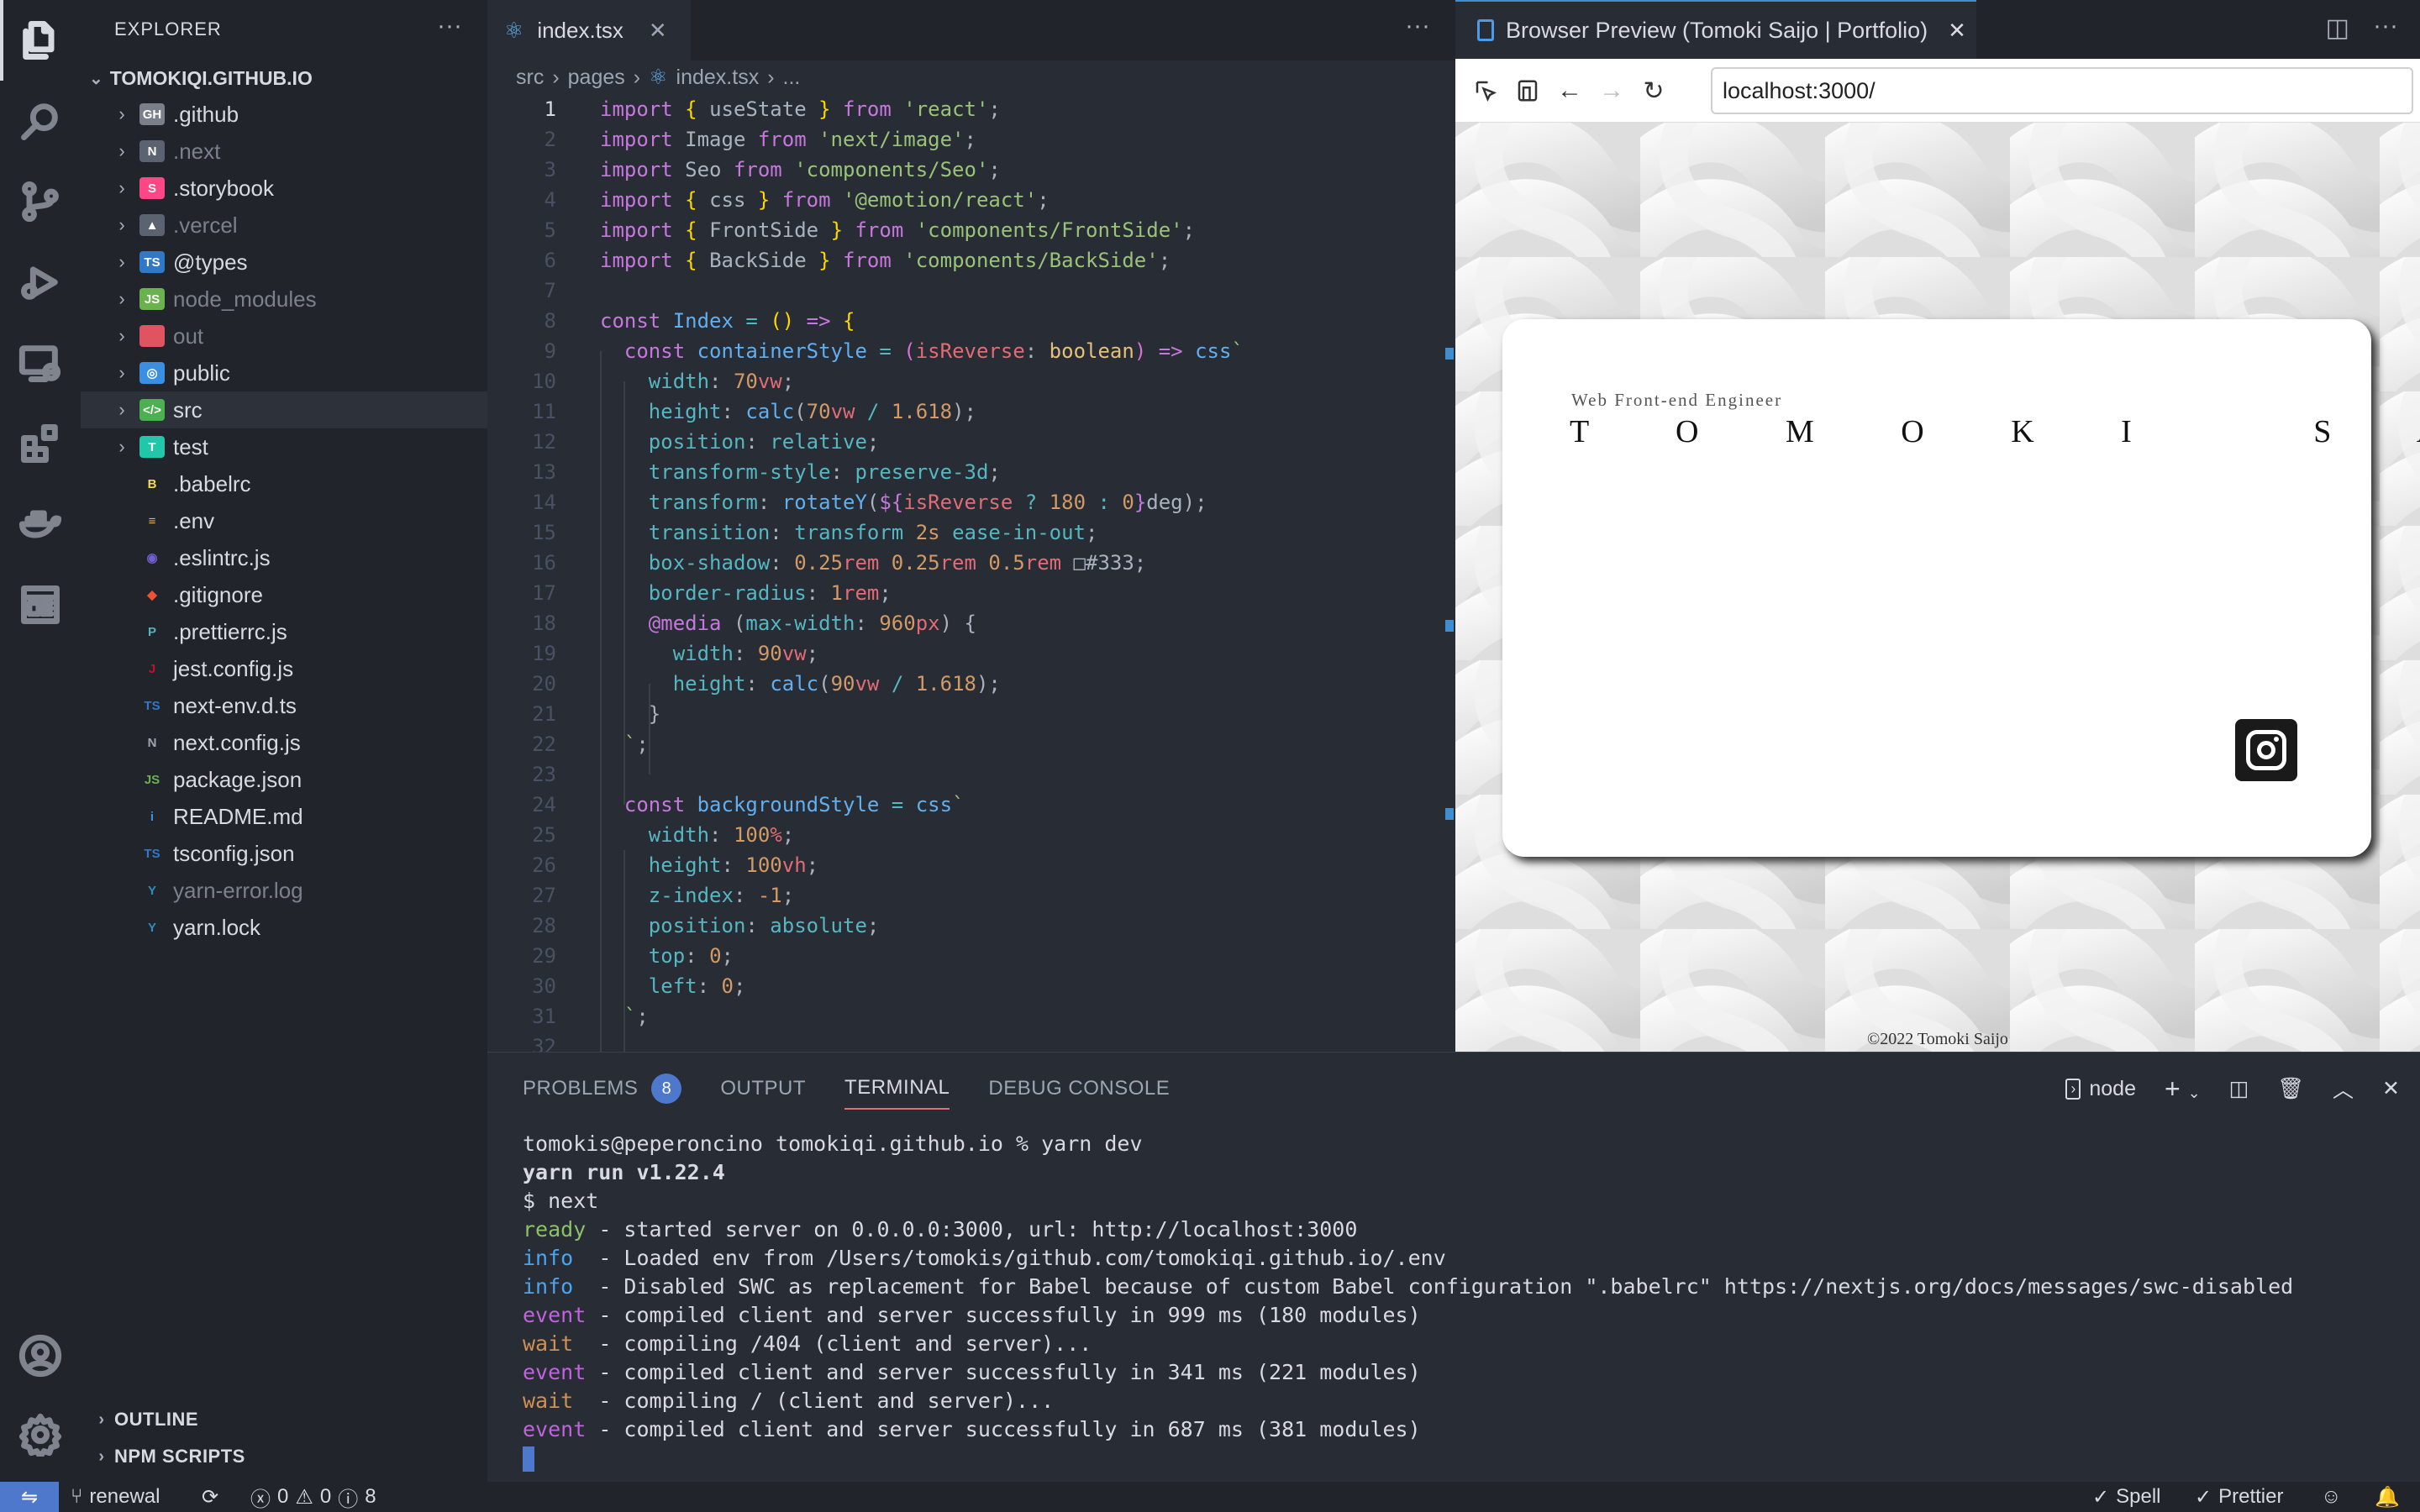 This screenshot has width=2420, height=1512. What do you see at coordinates (284, 1419) in the screenshot?
I see `outline-section: › OUTLINE` at bounding box center [284, 1419].